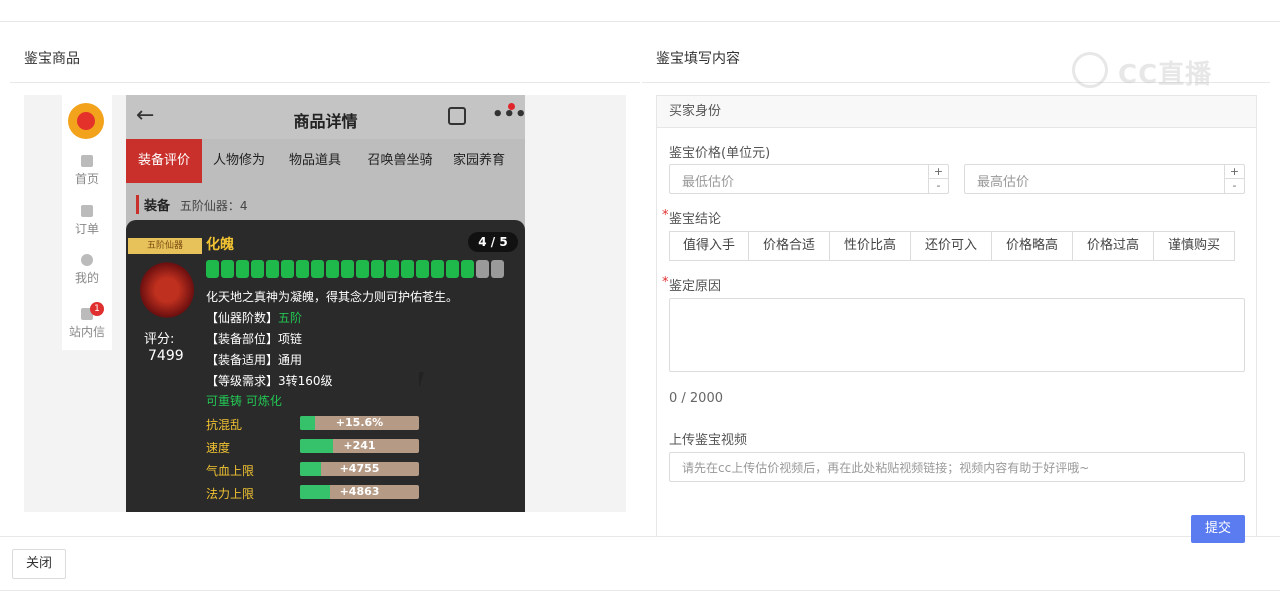  What do you see at coordinates (164, 161) in the screenshot?
I see `tab-equipment-review: 装备评价` at bounding box center [164, 161].